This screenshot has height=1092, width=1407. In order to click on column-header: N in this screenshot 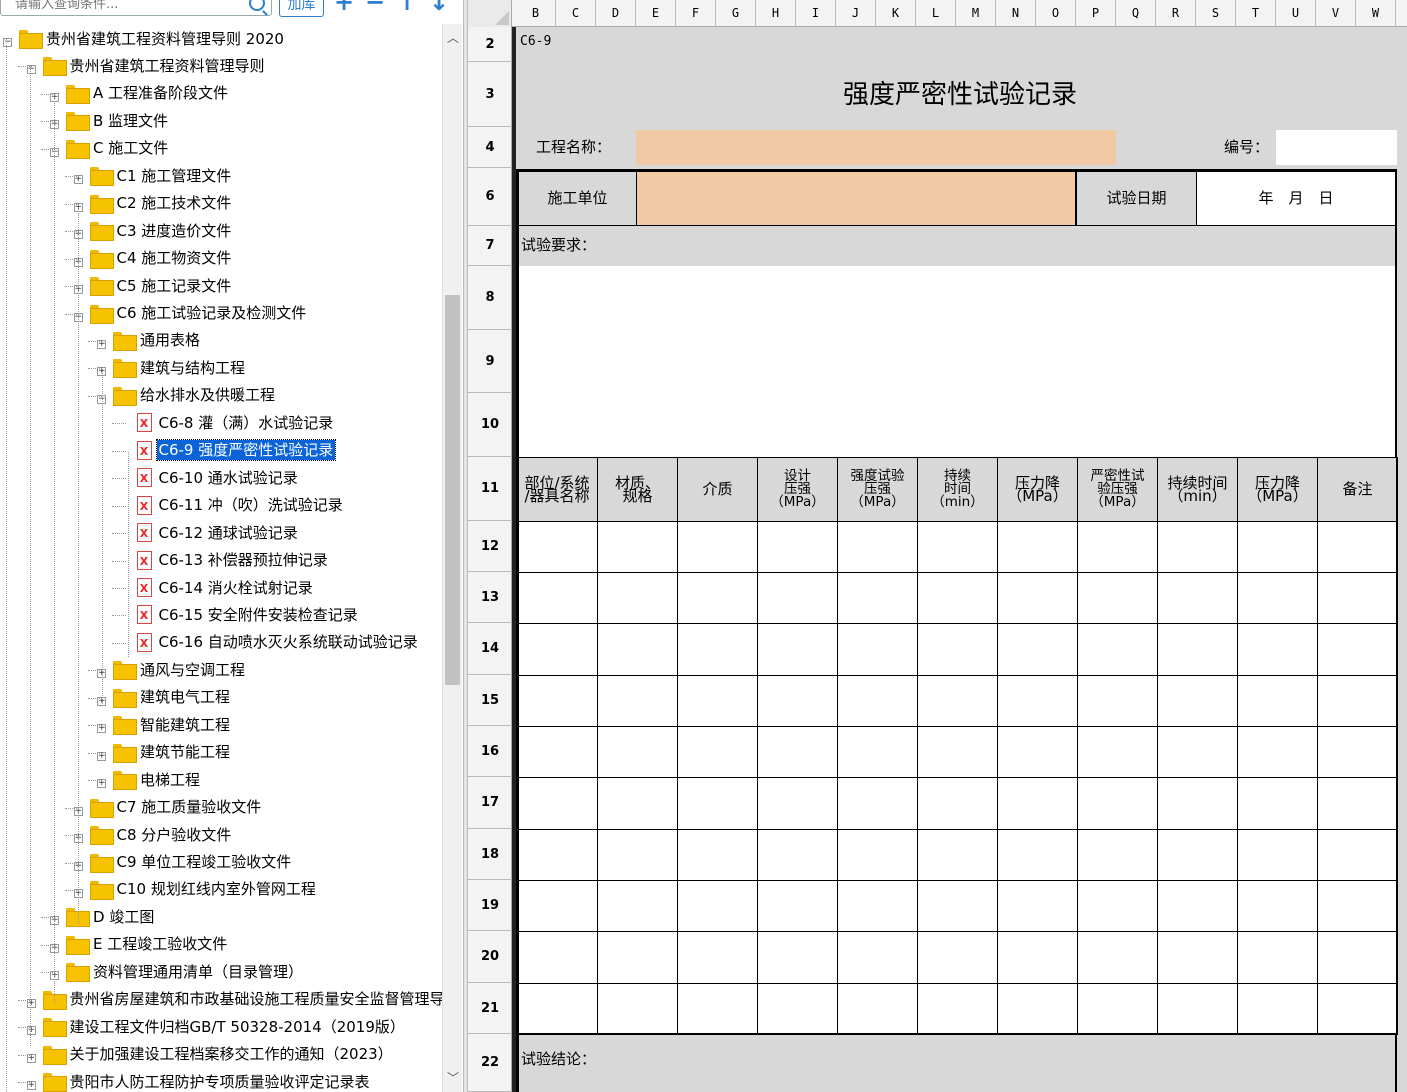, I will do `click(1016, 13)`.